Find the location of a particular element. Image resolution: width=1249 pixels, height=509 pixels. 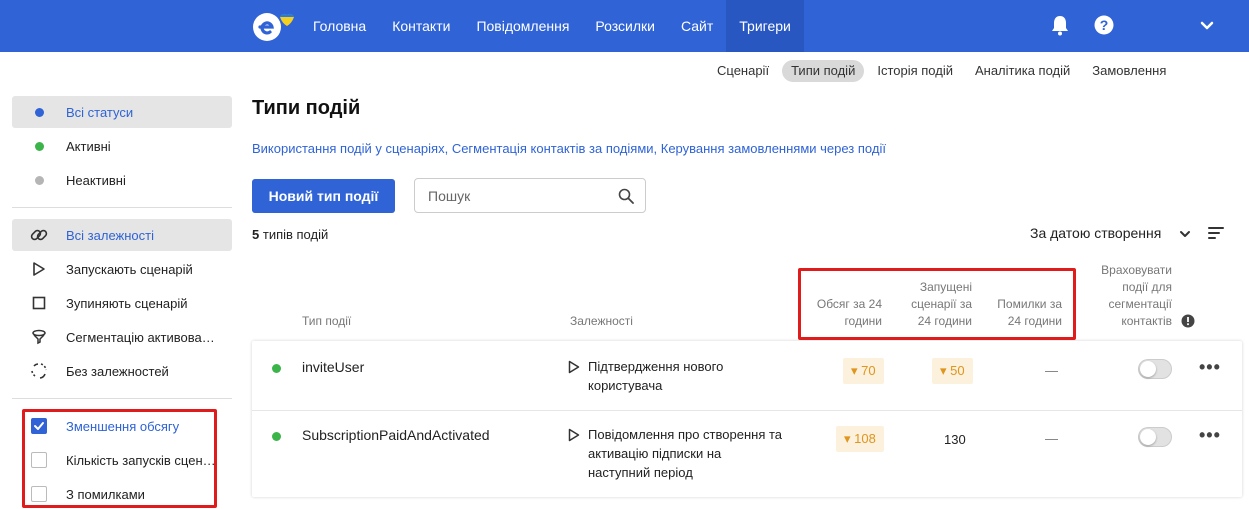

nav-item-messages: Повідомлення is located at coordinates (522, 26).